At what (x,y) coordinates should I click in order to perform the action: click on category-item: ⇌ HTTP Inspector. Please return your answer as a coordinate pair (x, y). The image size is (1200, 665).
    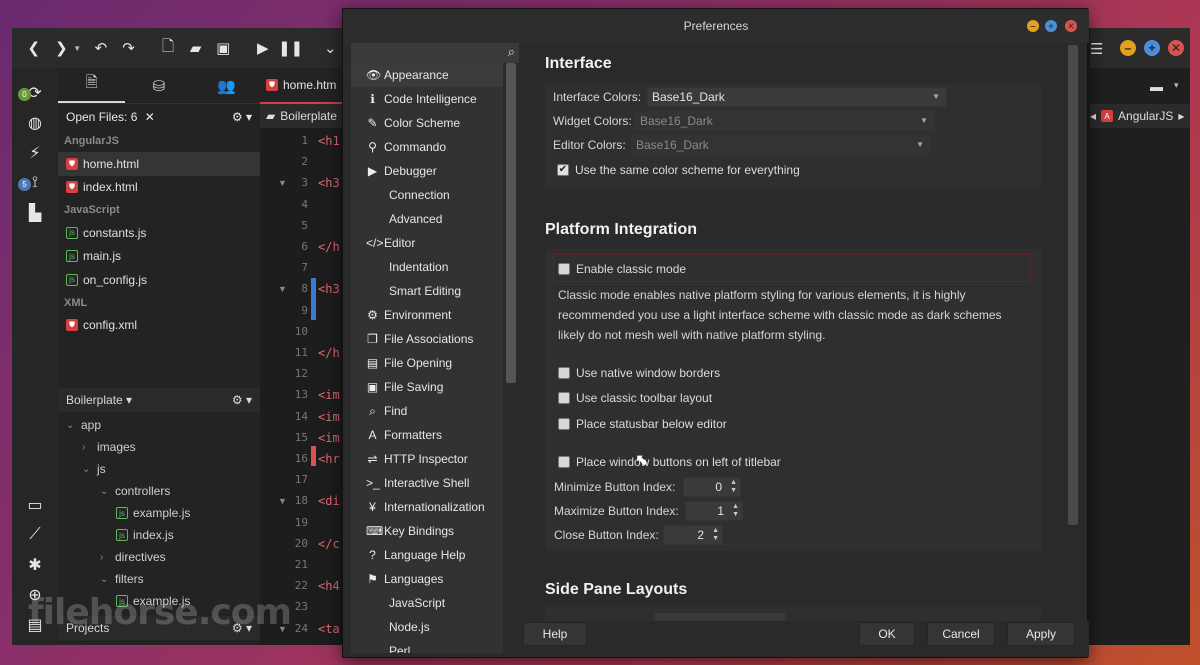
    Looking at the image, I should click on (427, 459).